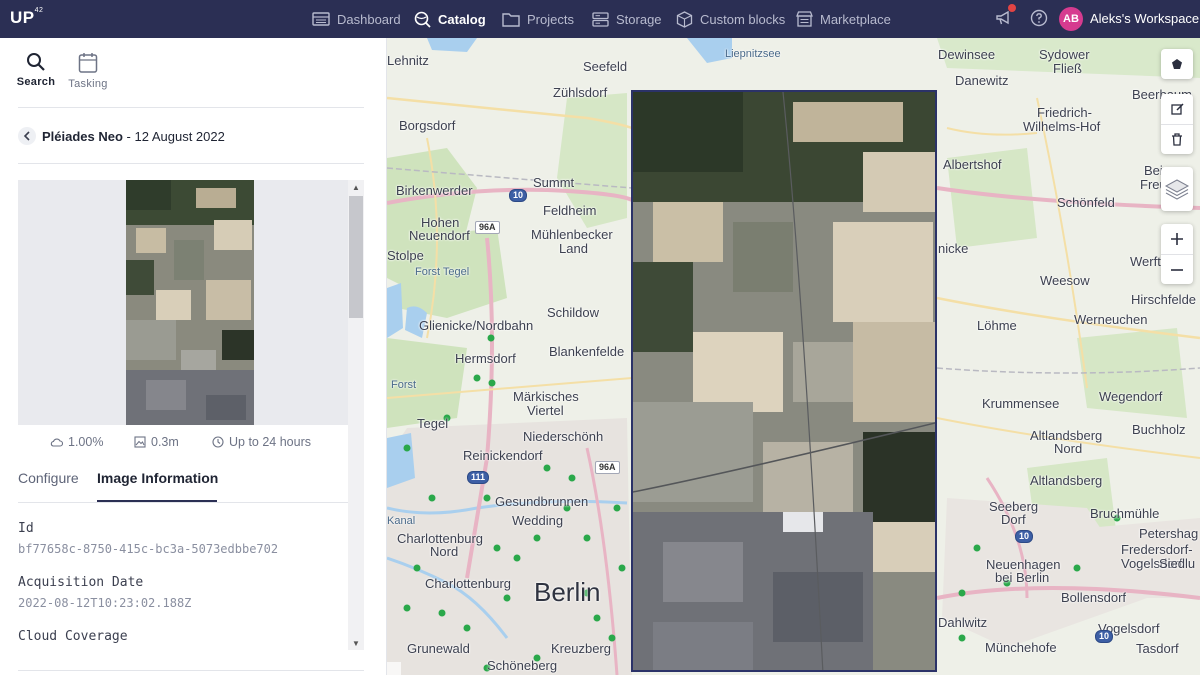 The width and height of the screenshot is (1200, 675). Describe the element at coordinates (963, 622) in the screenshot. I see `place-label: Dahlwitz` at that location.